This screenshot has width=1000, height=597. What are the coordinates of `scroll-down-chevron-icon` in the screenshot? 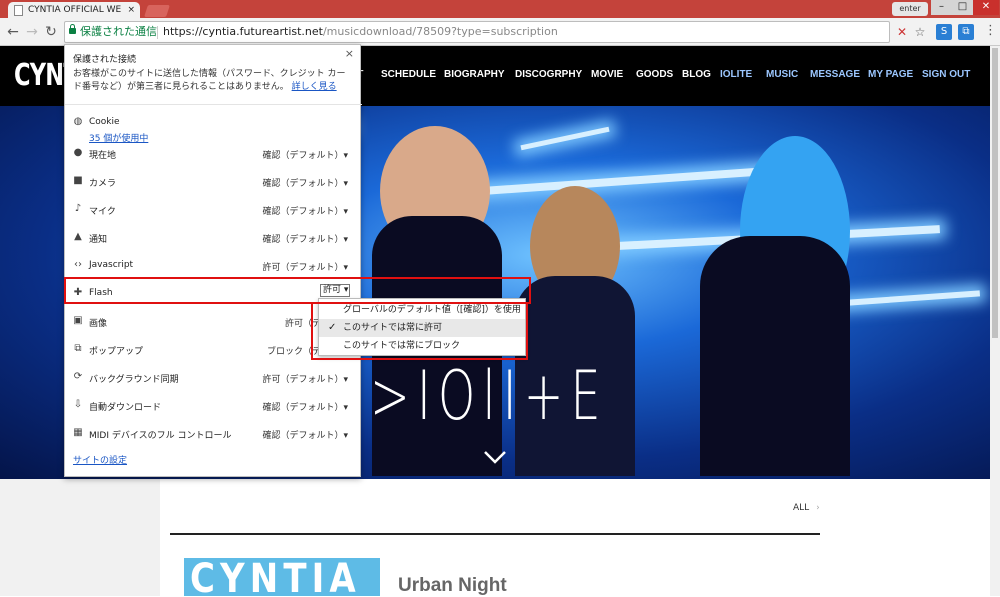 It's located at (495, 457).